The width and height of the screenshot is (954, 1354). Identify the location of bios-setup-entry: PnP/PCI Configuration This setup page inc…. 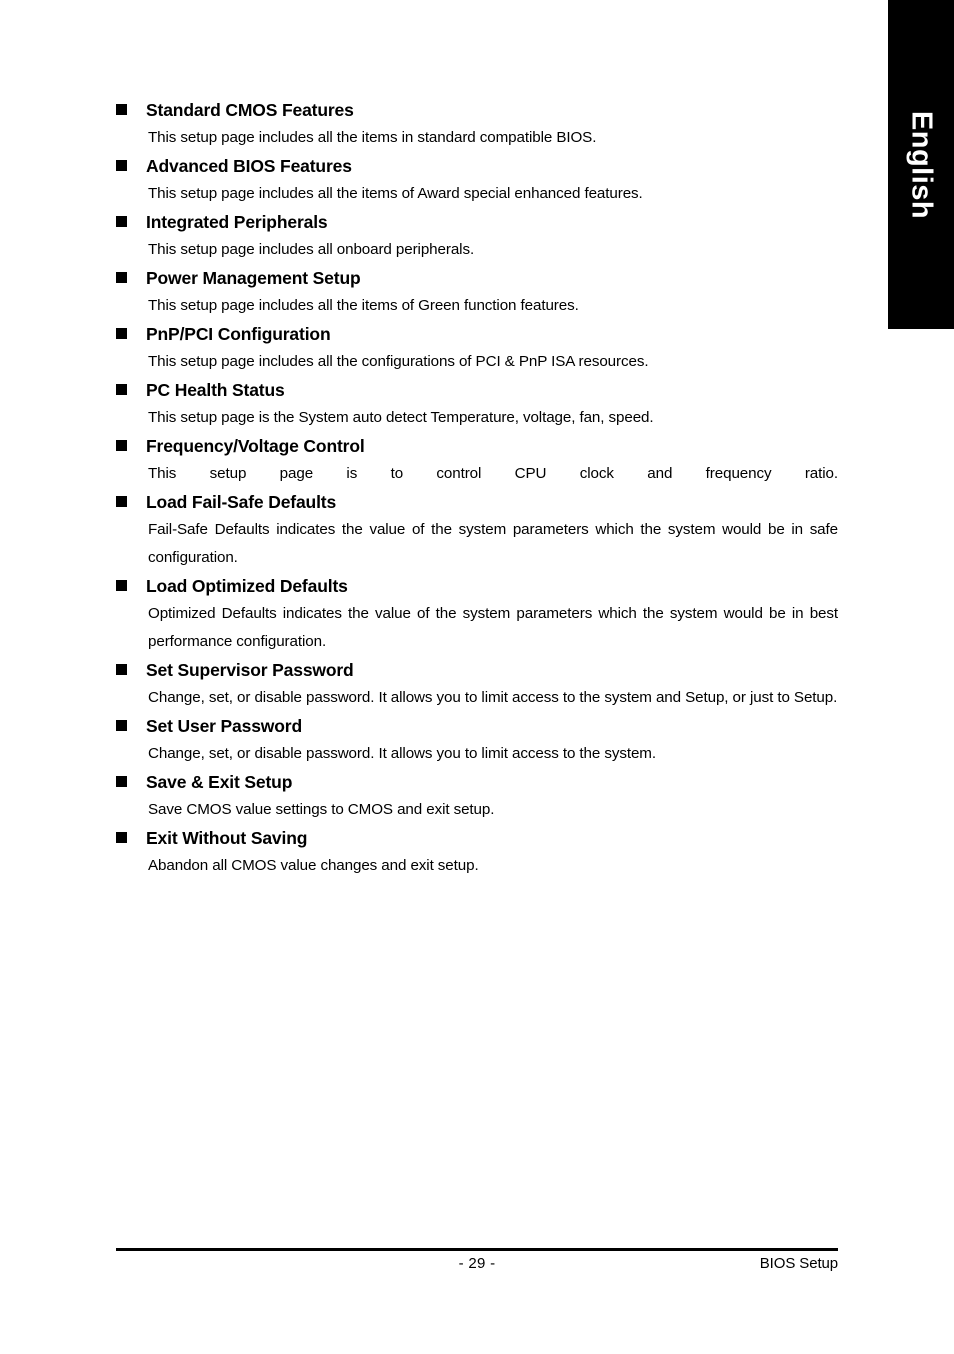
(477, 348).